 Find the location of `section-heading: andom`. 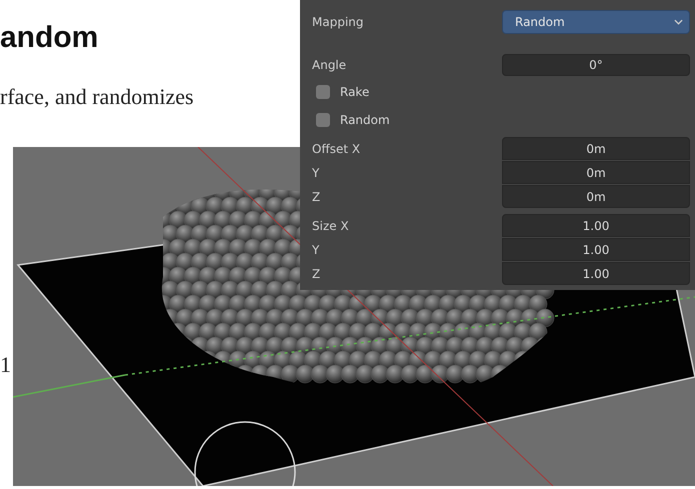

section-heading: andom is located at coordinates (49, 38).